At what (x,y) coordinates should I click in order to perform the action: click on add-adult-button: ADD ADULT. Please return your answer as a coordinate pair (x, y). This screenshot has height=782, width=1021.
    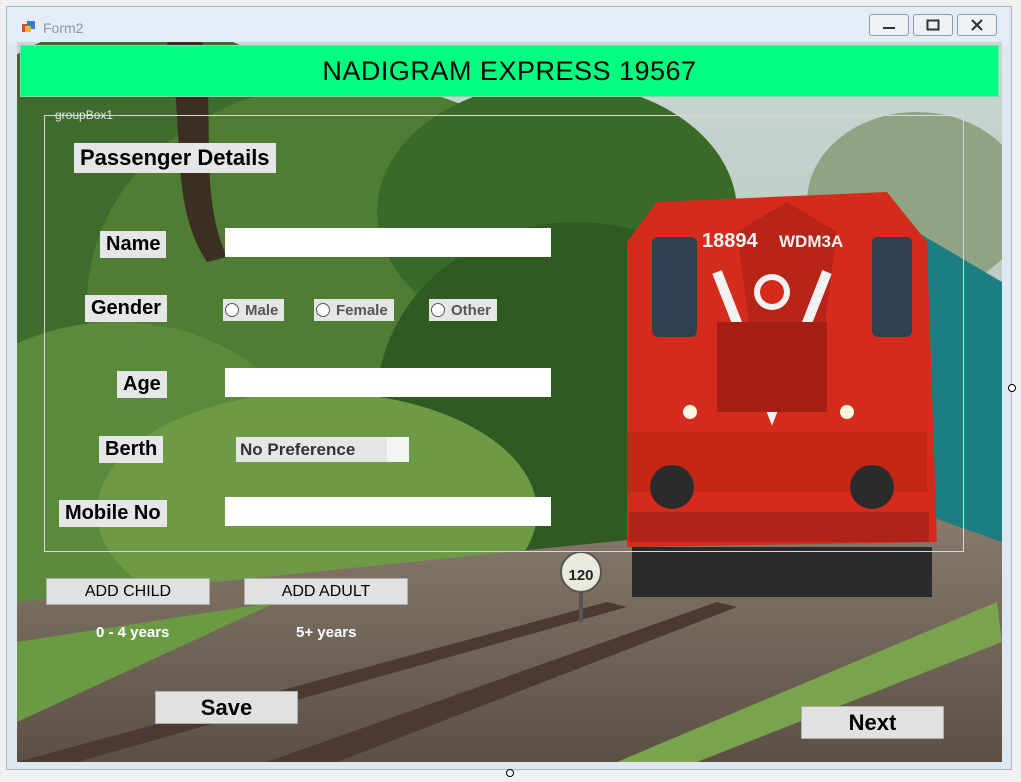
    Looking at the image, I should click on (326, 591).